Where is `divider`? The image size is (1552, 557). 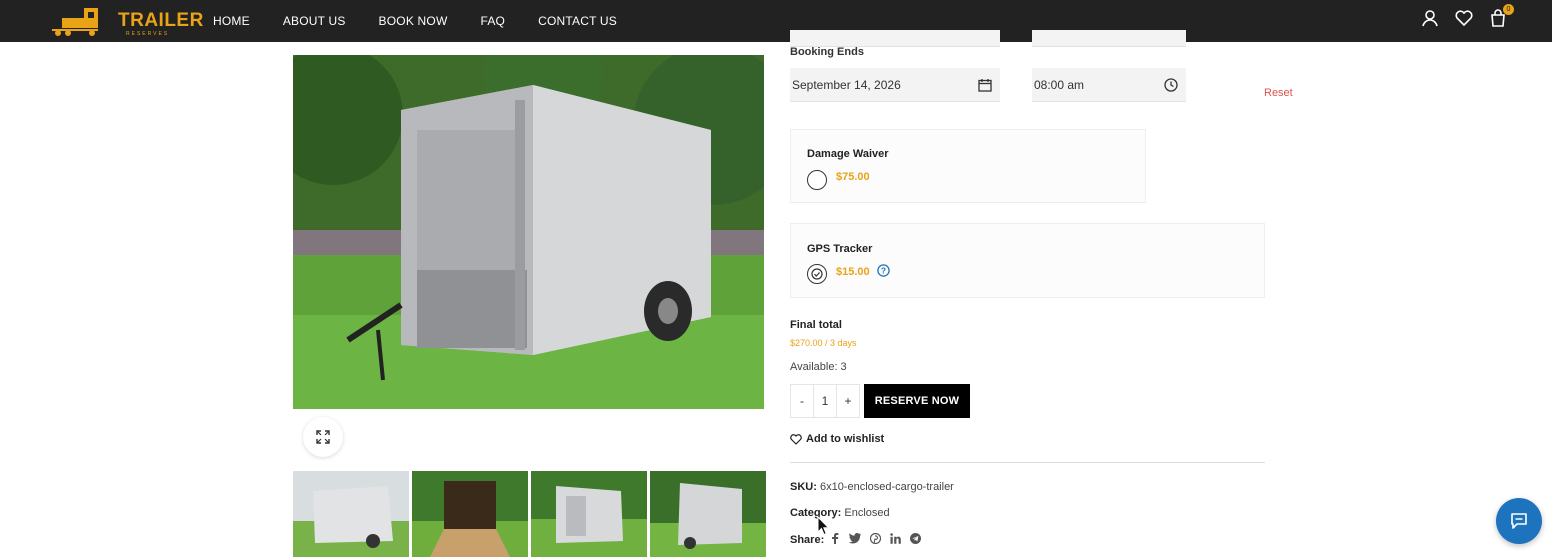
divider is located at coordinates (1027, 462).